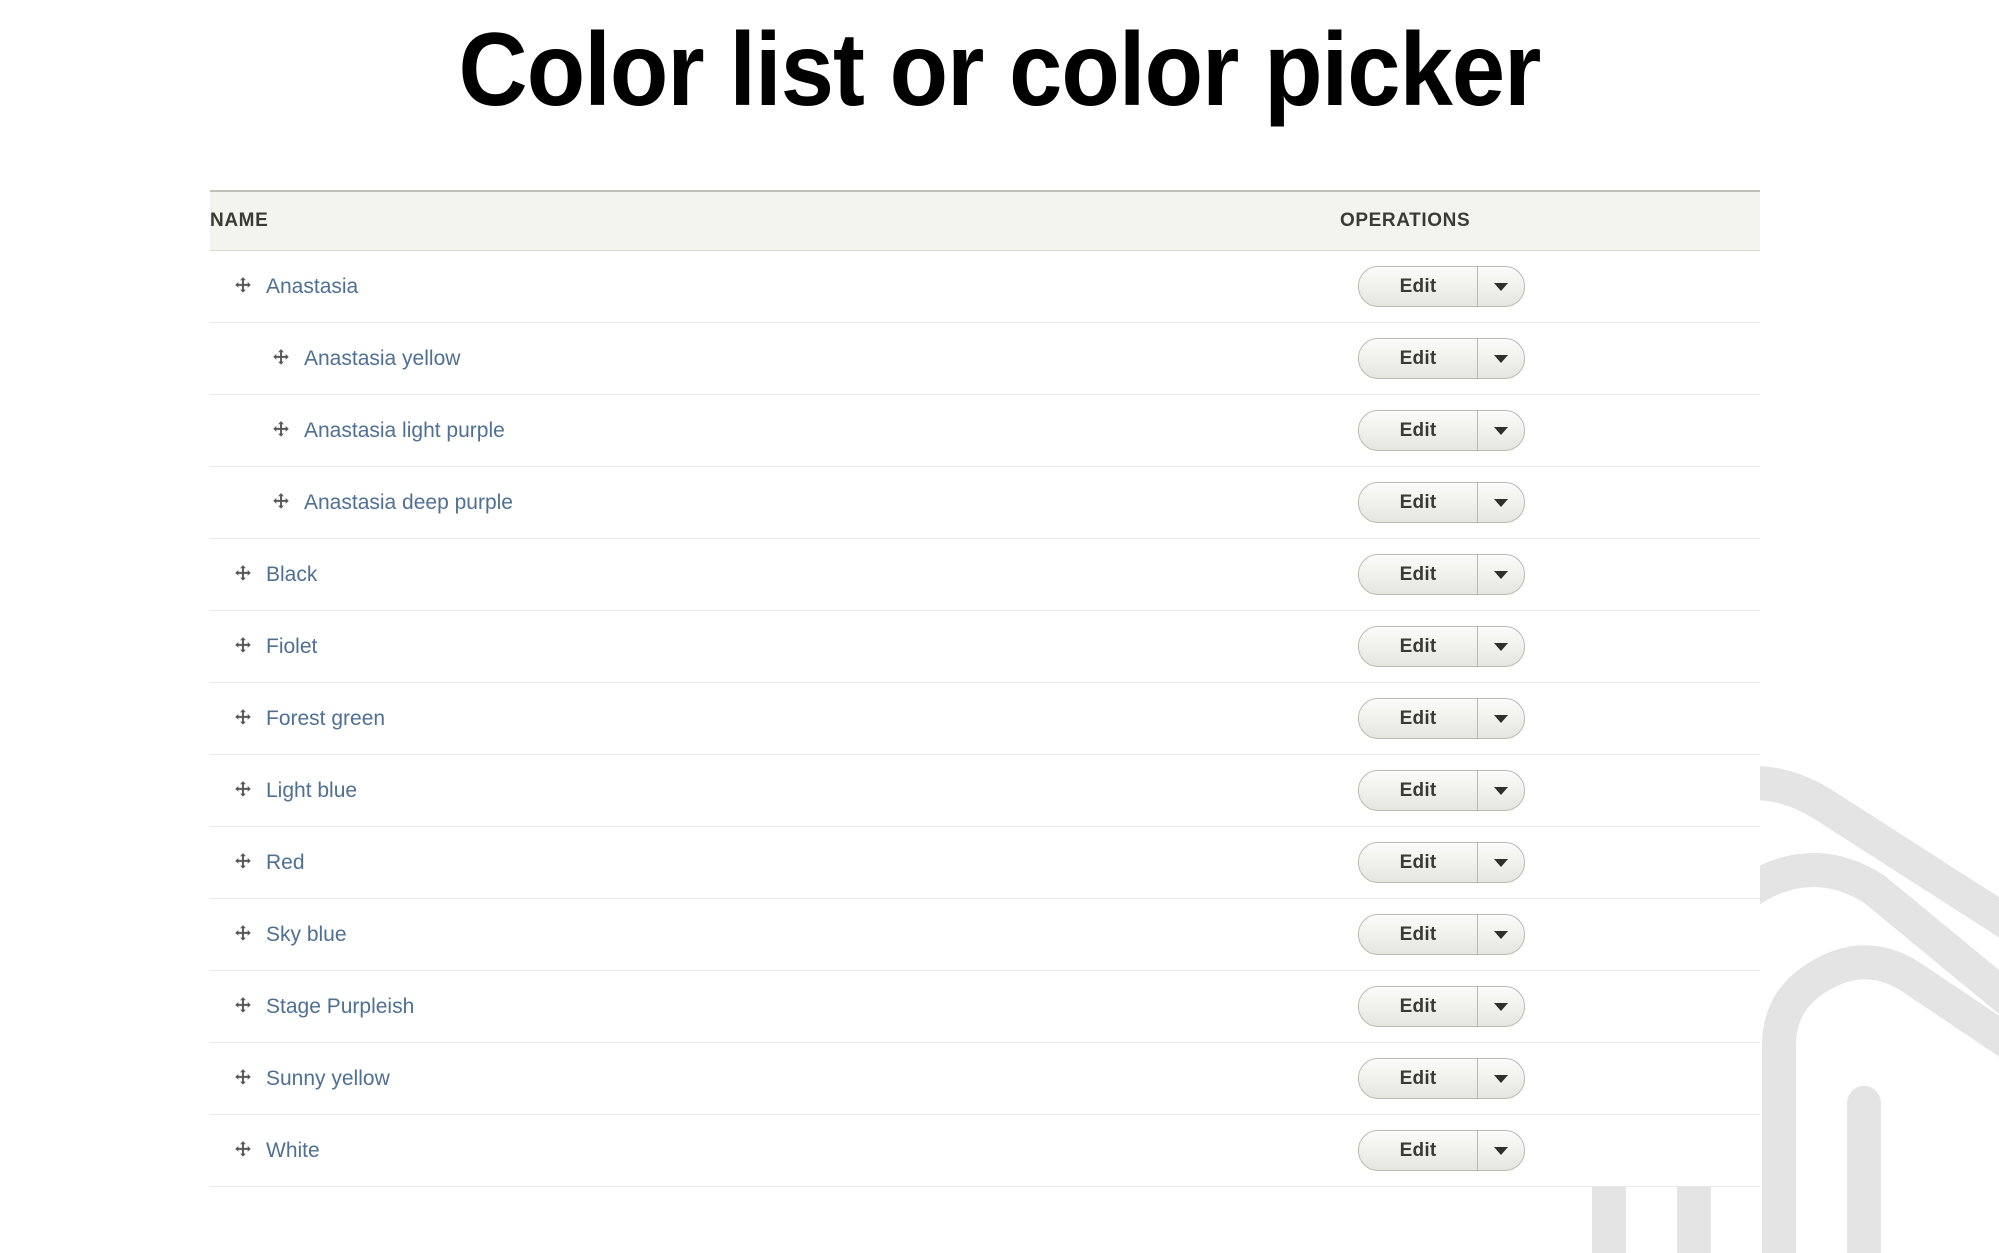  What do you see at coordinates (775, 934) in the screenshot?
I see `name-cell: Sky blue` at bounding box center [775, 934].